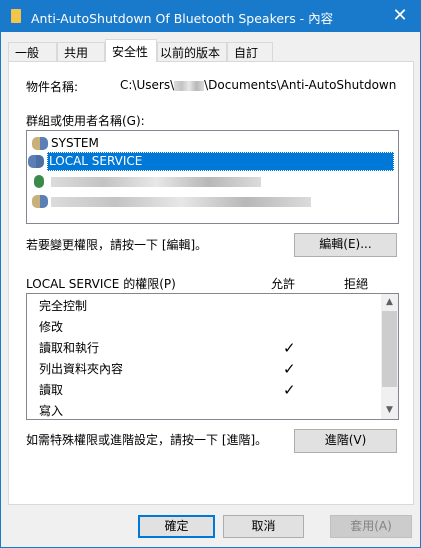  Describe the element at coordinates (356, 284) in the screenshot. I see `deny-header: 拒絕` at that location.